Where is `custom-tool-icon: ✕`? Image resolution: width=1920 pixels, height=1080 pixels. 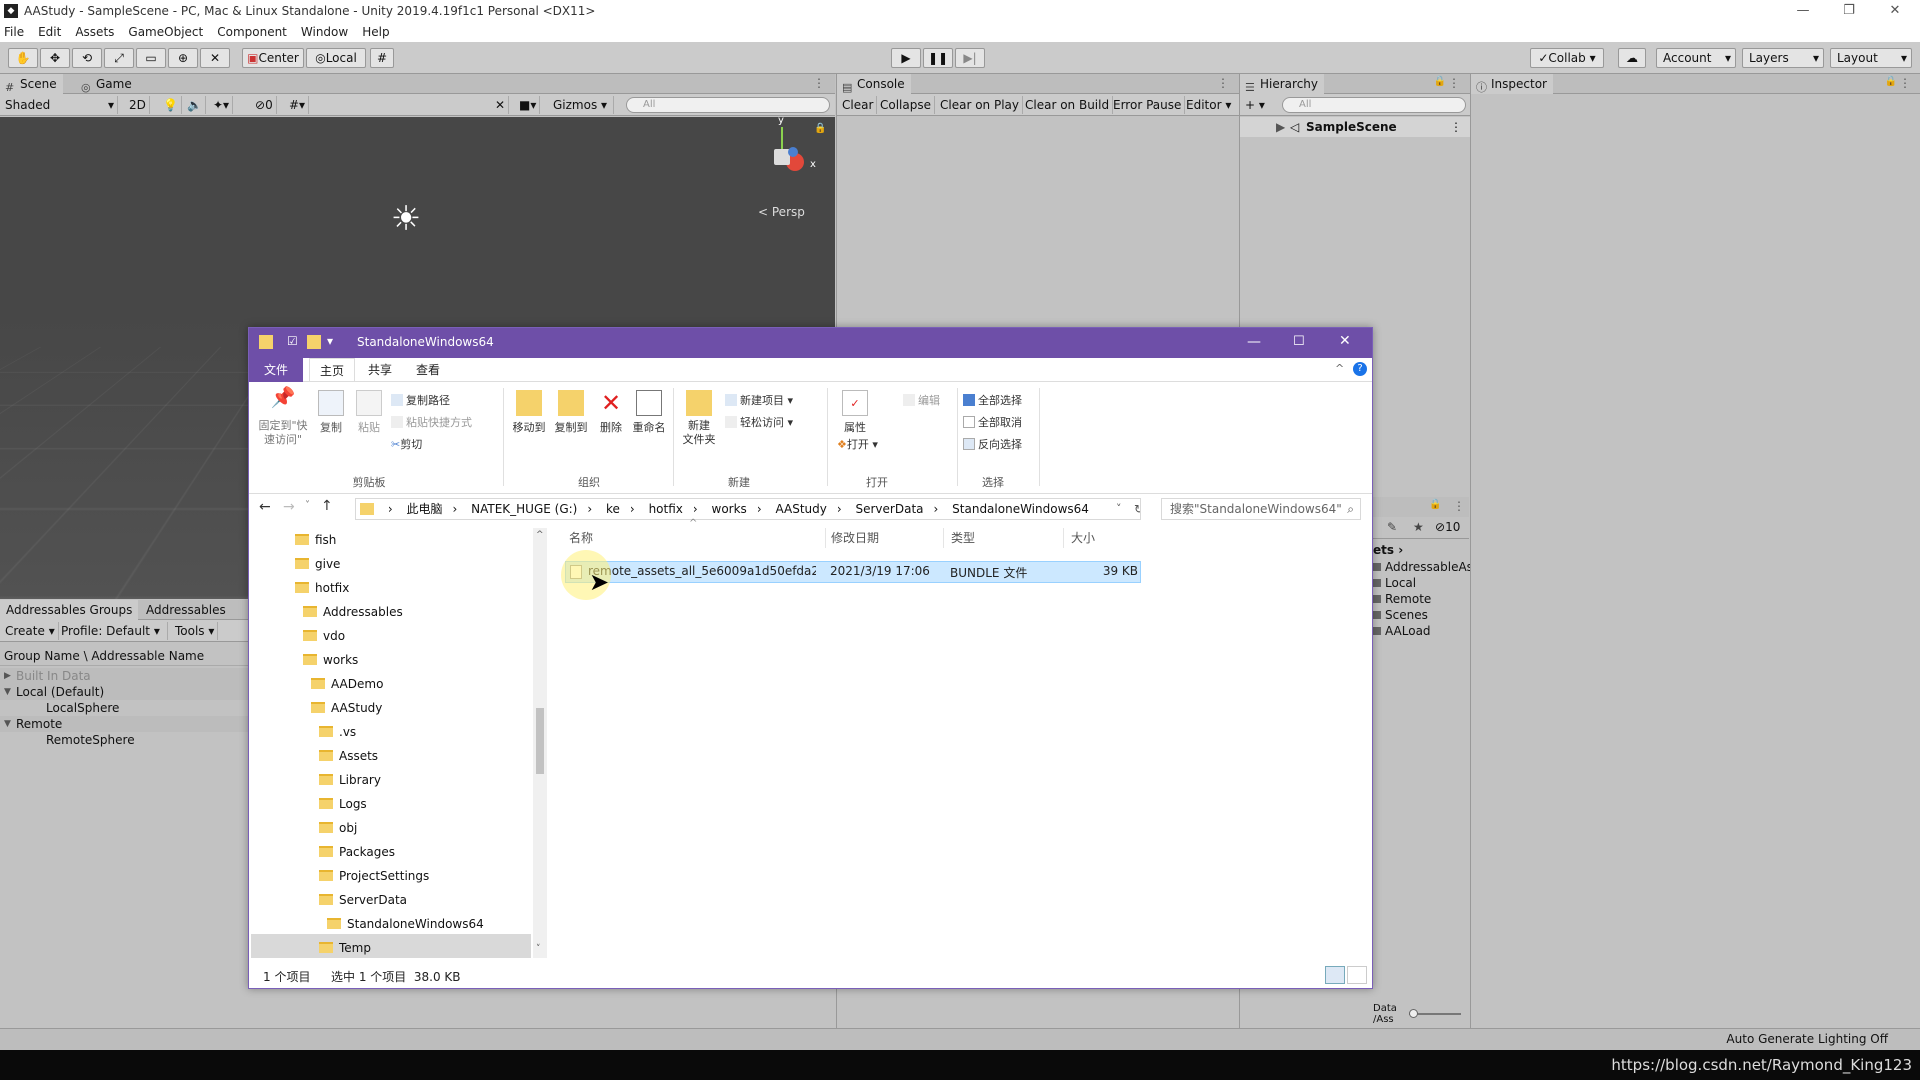
custom-tool-icon: ✕ is located at coordinates (215, 58).